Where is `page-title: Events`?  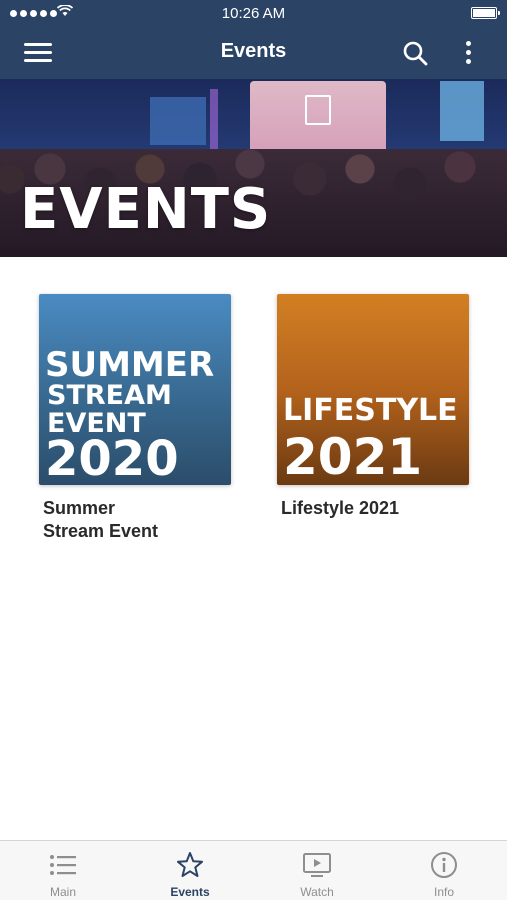 page-title: Events is located at coordinates (253, 51).